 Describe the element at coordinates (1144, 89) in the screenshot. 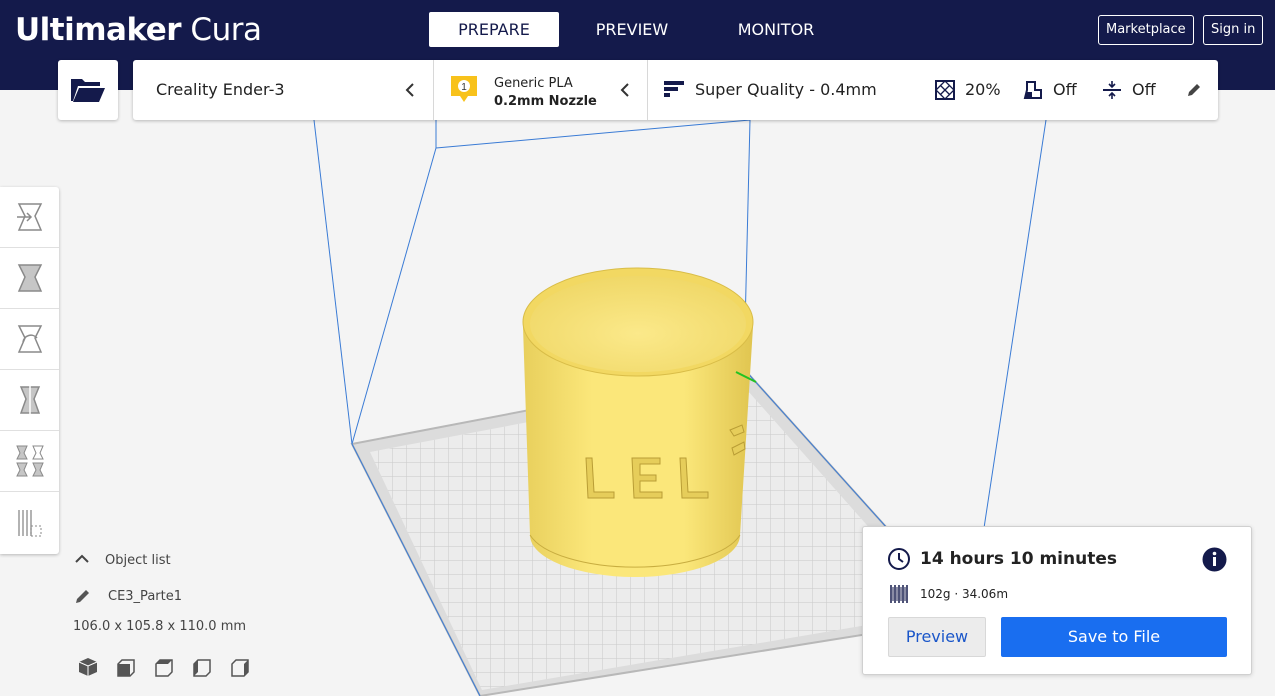

I see `adhesion-value: Off` at that location.